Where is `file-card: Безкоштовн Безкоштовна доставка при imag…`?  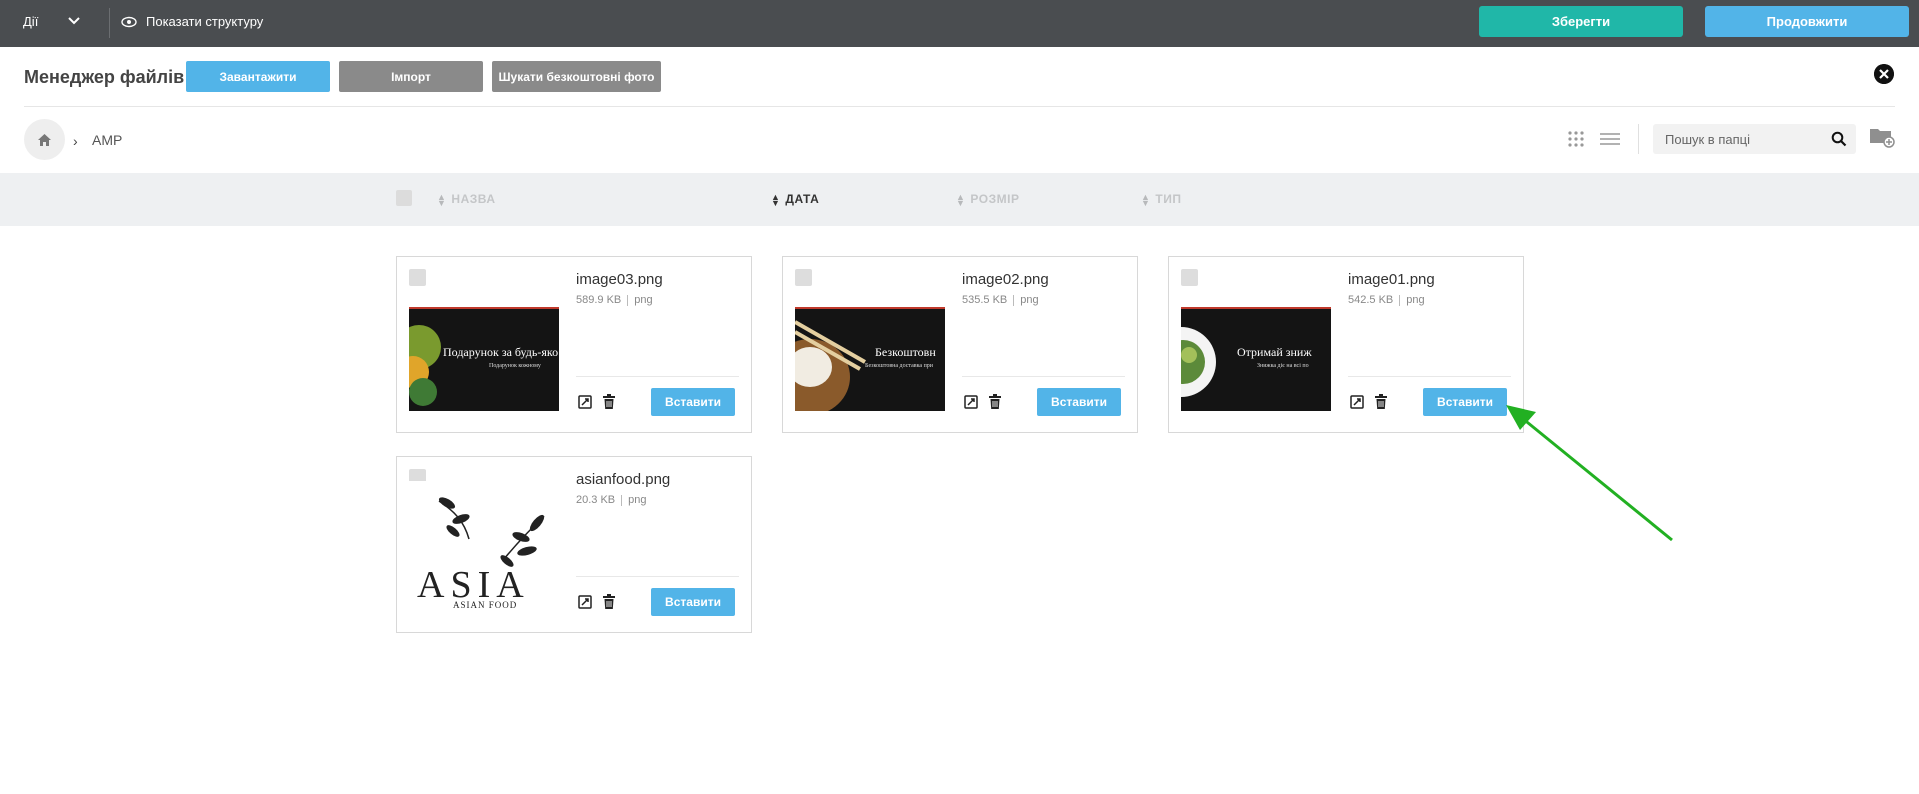
file-card: Безкоштовн Безкоштовна доставка при imag… is located at coordinates (960, 344).